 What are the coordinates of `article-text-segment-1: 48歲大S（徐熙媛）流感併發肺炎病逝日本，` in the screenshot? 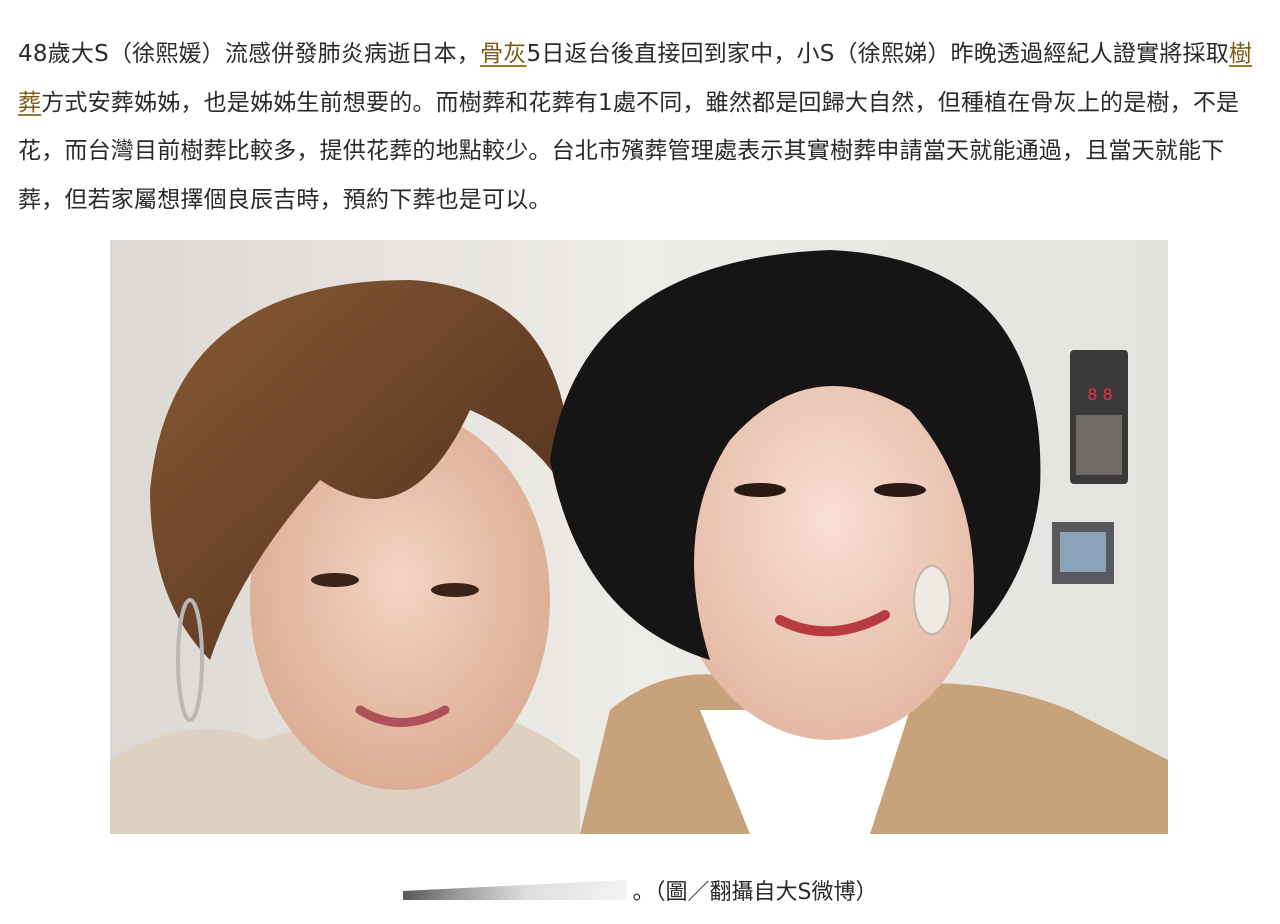 It's located at (249, 54).